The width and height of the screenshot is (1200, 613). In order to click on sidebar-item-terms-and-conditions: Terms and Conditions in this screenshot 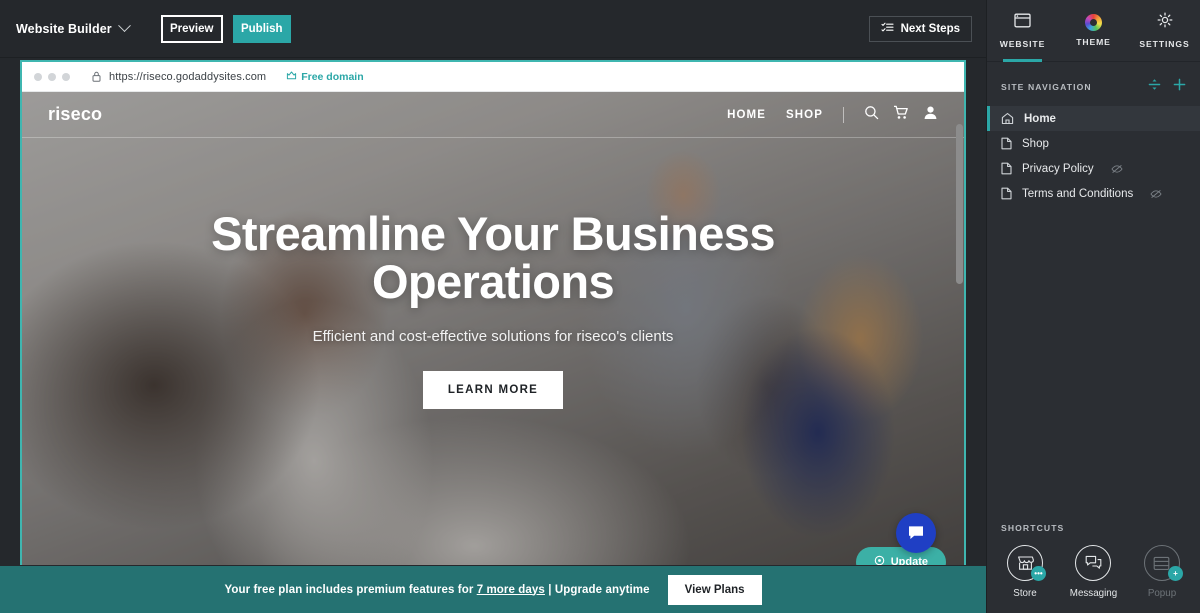, I will do `click(1093, 193)`.